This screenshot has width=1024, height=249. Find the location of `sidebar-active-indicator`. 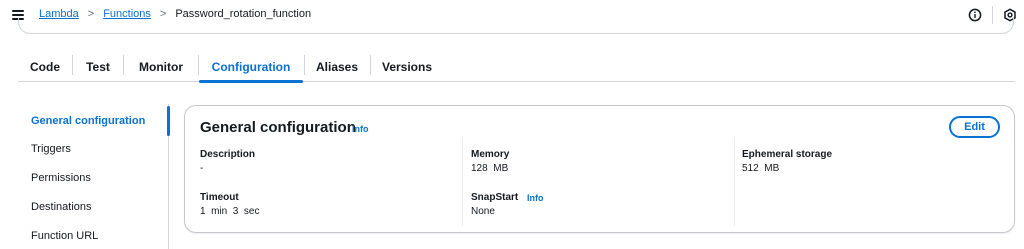

sidebar-active-indicator is located at coordinates (168, 121).